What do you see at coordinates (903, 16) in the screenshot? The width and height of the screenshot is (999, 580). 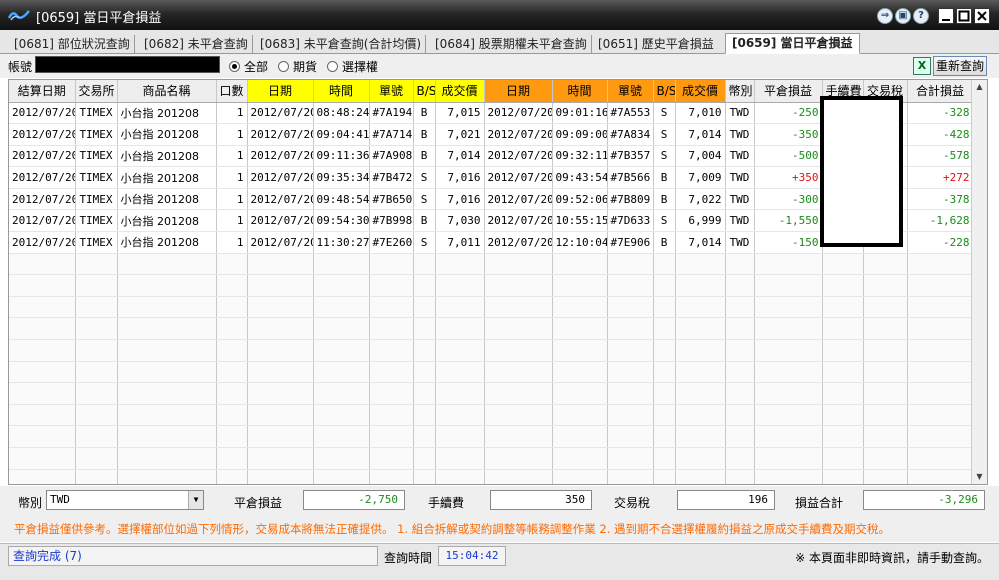 I see `print-icon: ▣` at bounding box center [903, 16].